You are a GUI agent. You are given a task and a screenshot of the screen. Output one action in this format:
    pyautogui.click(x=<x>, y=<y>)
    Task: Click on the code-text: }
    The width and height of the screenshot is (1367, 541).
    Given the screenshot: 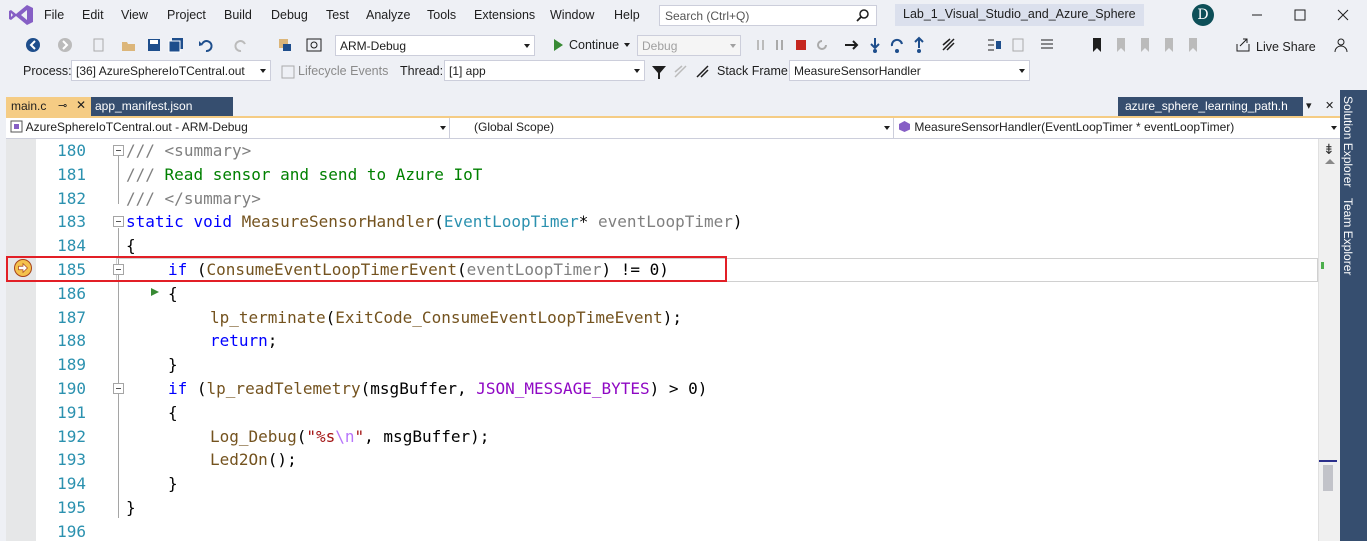 What is the action you would take?
    pyautogui.click(x=173, y=365)
    